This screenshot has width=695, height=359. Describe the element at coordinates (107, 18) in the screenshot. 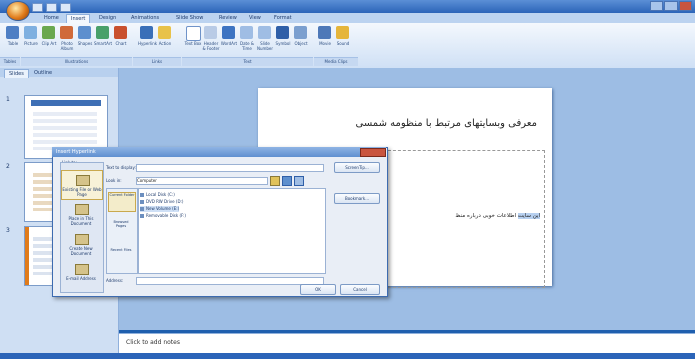

I see `tab-design: Design` at that location.